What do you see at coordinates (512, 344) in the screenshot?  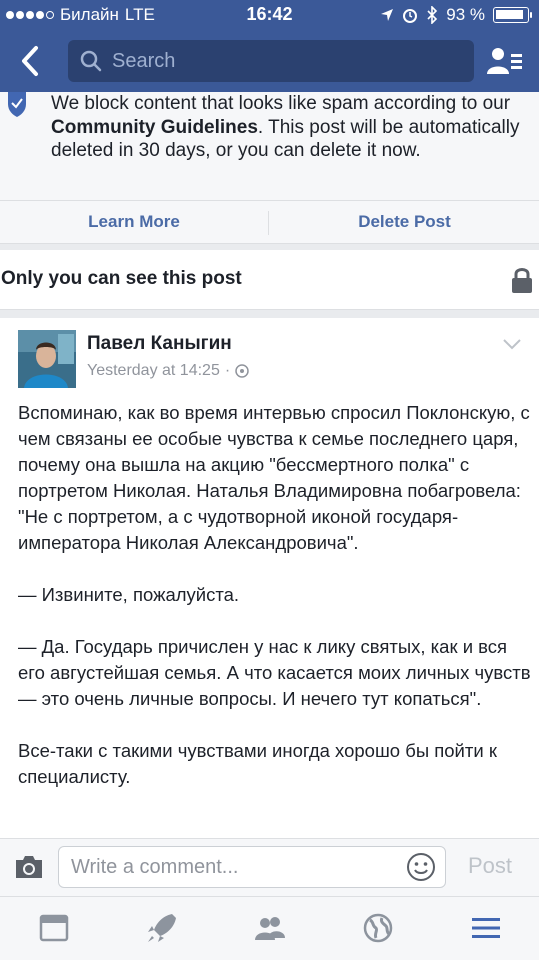 I see `chevron-down-icon` at bounding box center [512, 344].